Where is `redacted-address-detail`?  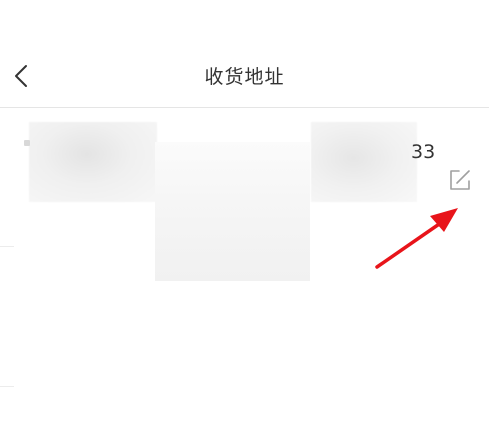
redacted-address-detail is located at coordinates (232, 211).